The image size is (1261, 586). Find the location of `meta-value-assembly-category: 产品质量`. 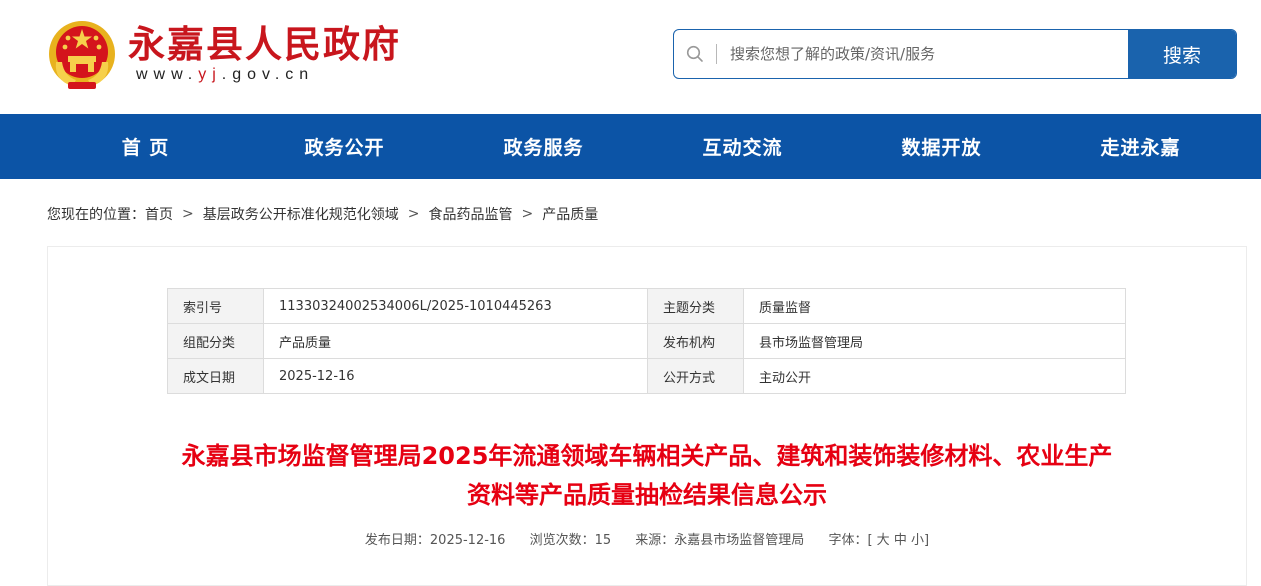

meta-value-assembly-category: 产品质量 is located at coordinates (455, 341).